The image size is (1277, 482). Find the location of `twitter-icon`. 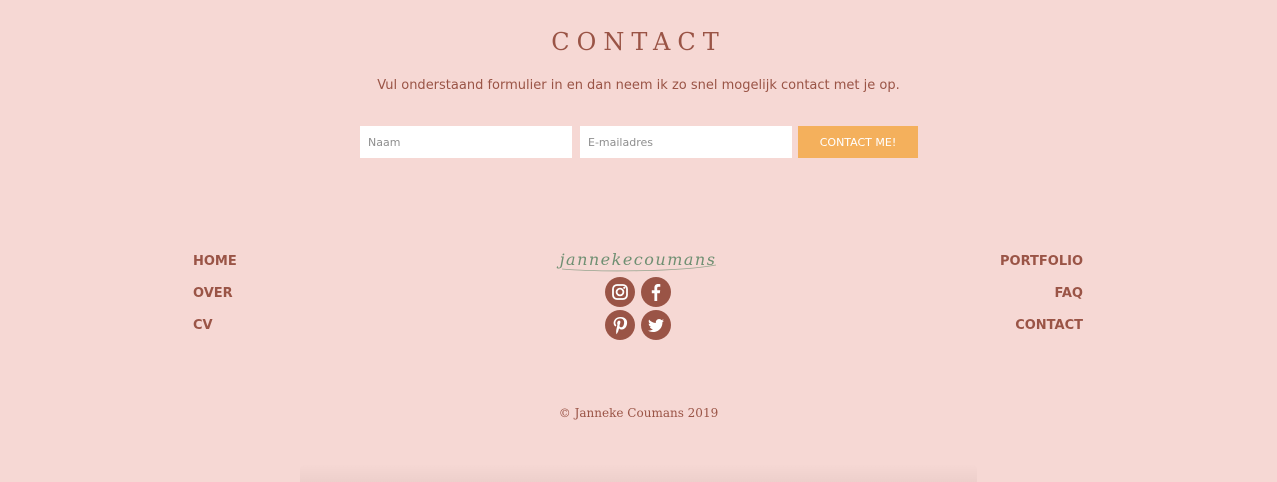

twitter-icon is located at coordinates (656, 325).